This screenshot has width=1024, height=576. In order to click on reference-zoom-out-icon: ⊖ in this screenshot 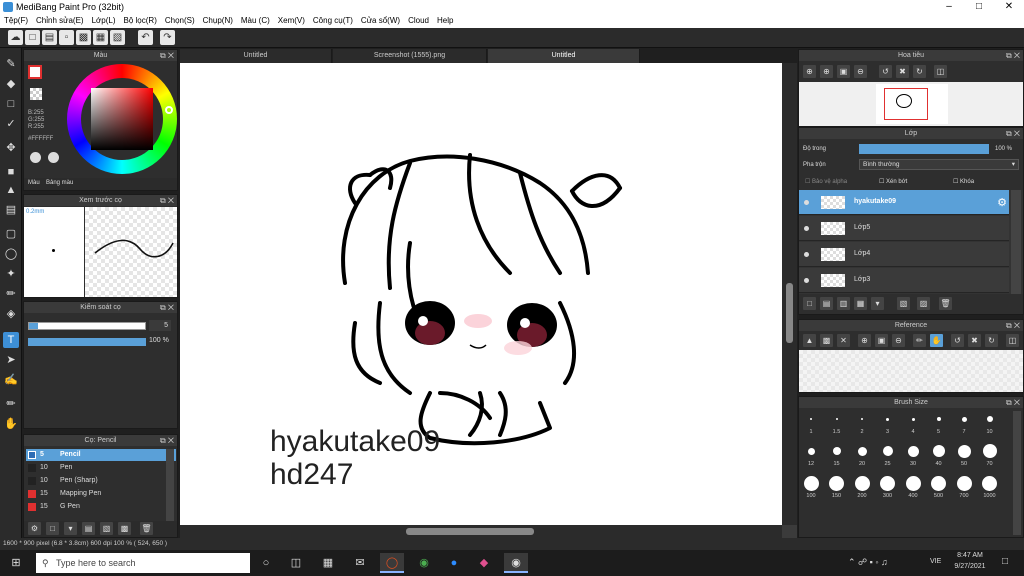, I will do `click(898, 340)`.